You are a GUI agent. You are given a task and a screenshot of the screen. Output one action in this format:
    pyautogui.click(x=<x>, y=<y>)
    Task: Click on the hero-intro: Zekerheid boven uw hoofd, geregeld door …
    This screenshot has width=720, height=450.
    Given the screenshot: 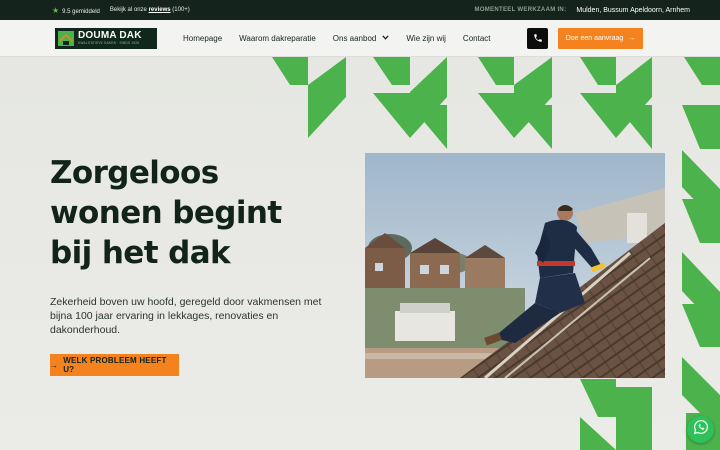 What is the action you would take?
    pyautogui.click(x=186, y=316)
    